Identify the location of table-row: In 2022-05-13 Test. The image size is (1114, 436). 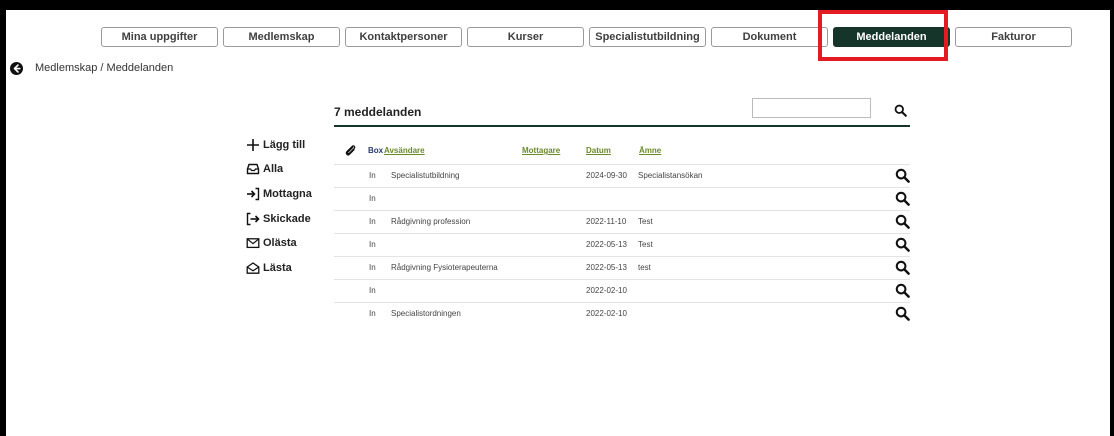
(622, 244).